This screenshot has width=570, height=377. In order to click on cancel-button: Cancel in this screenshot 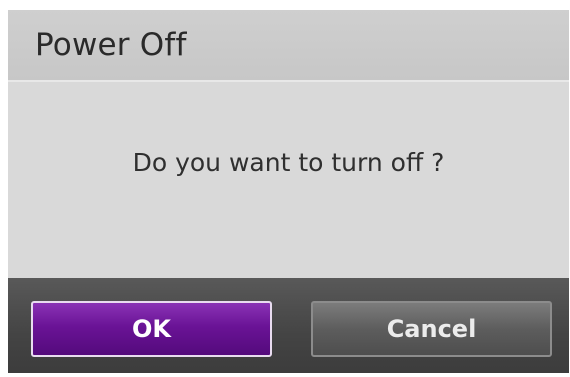, I will do `click(431, 329)`.